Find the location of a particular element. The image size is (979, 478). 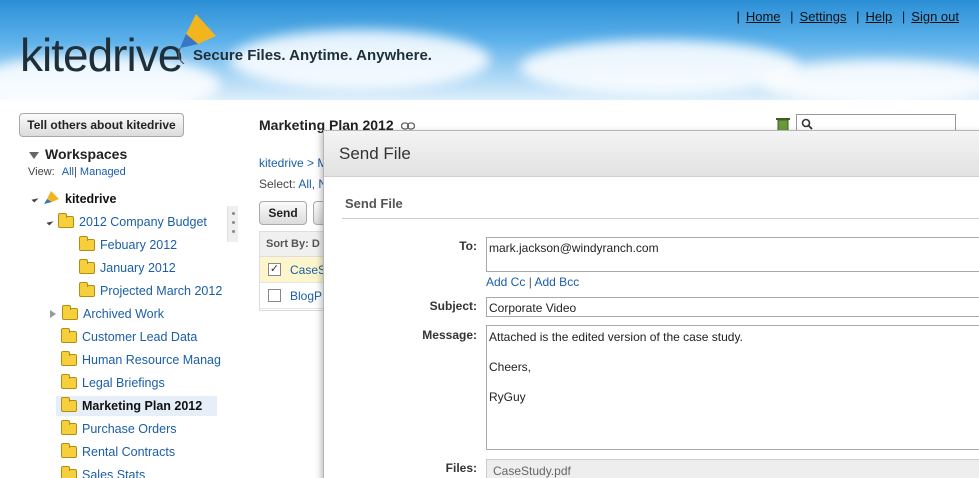

files-label: Files: is located at coordinates (461, 468).